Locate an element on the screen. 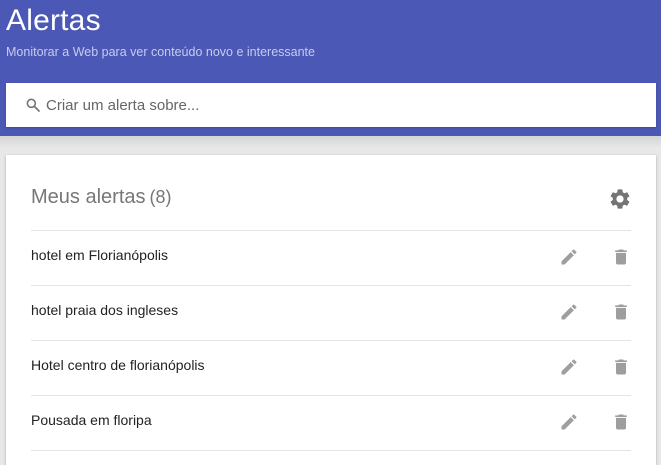  search-icon is located at coordinates (33, 105).